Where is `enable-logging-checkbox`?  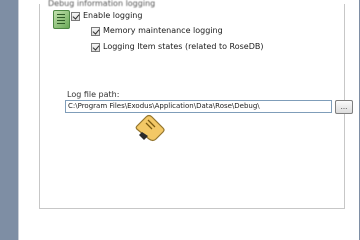
enable-logging-checkbox is located at coordinates (75, 16).